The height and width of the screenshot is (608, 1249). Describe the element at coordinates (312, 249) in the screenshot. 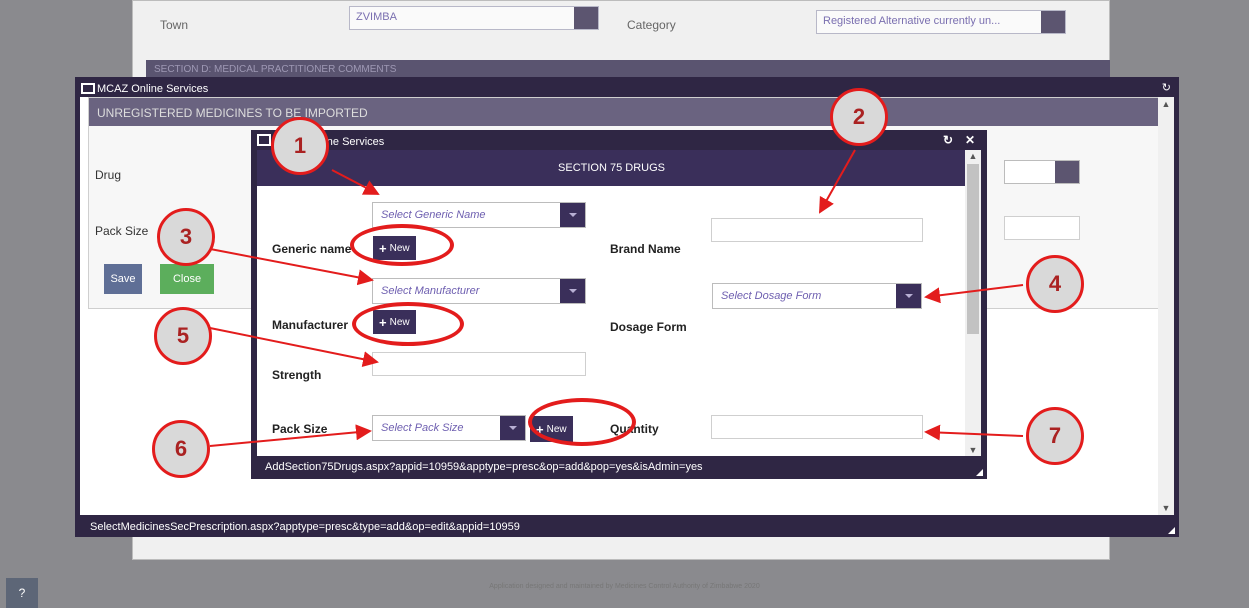

I see `generic-name-label: Generic name` at that location.